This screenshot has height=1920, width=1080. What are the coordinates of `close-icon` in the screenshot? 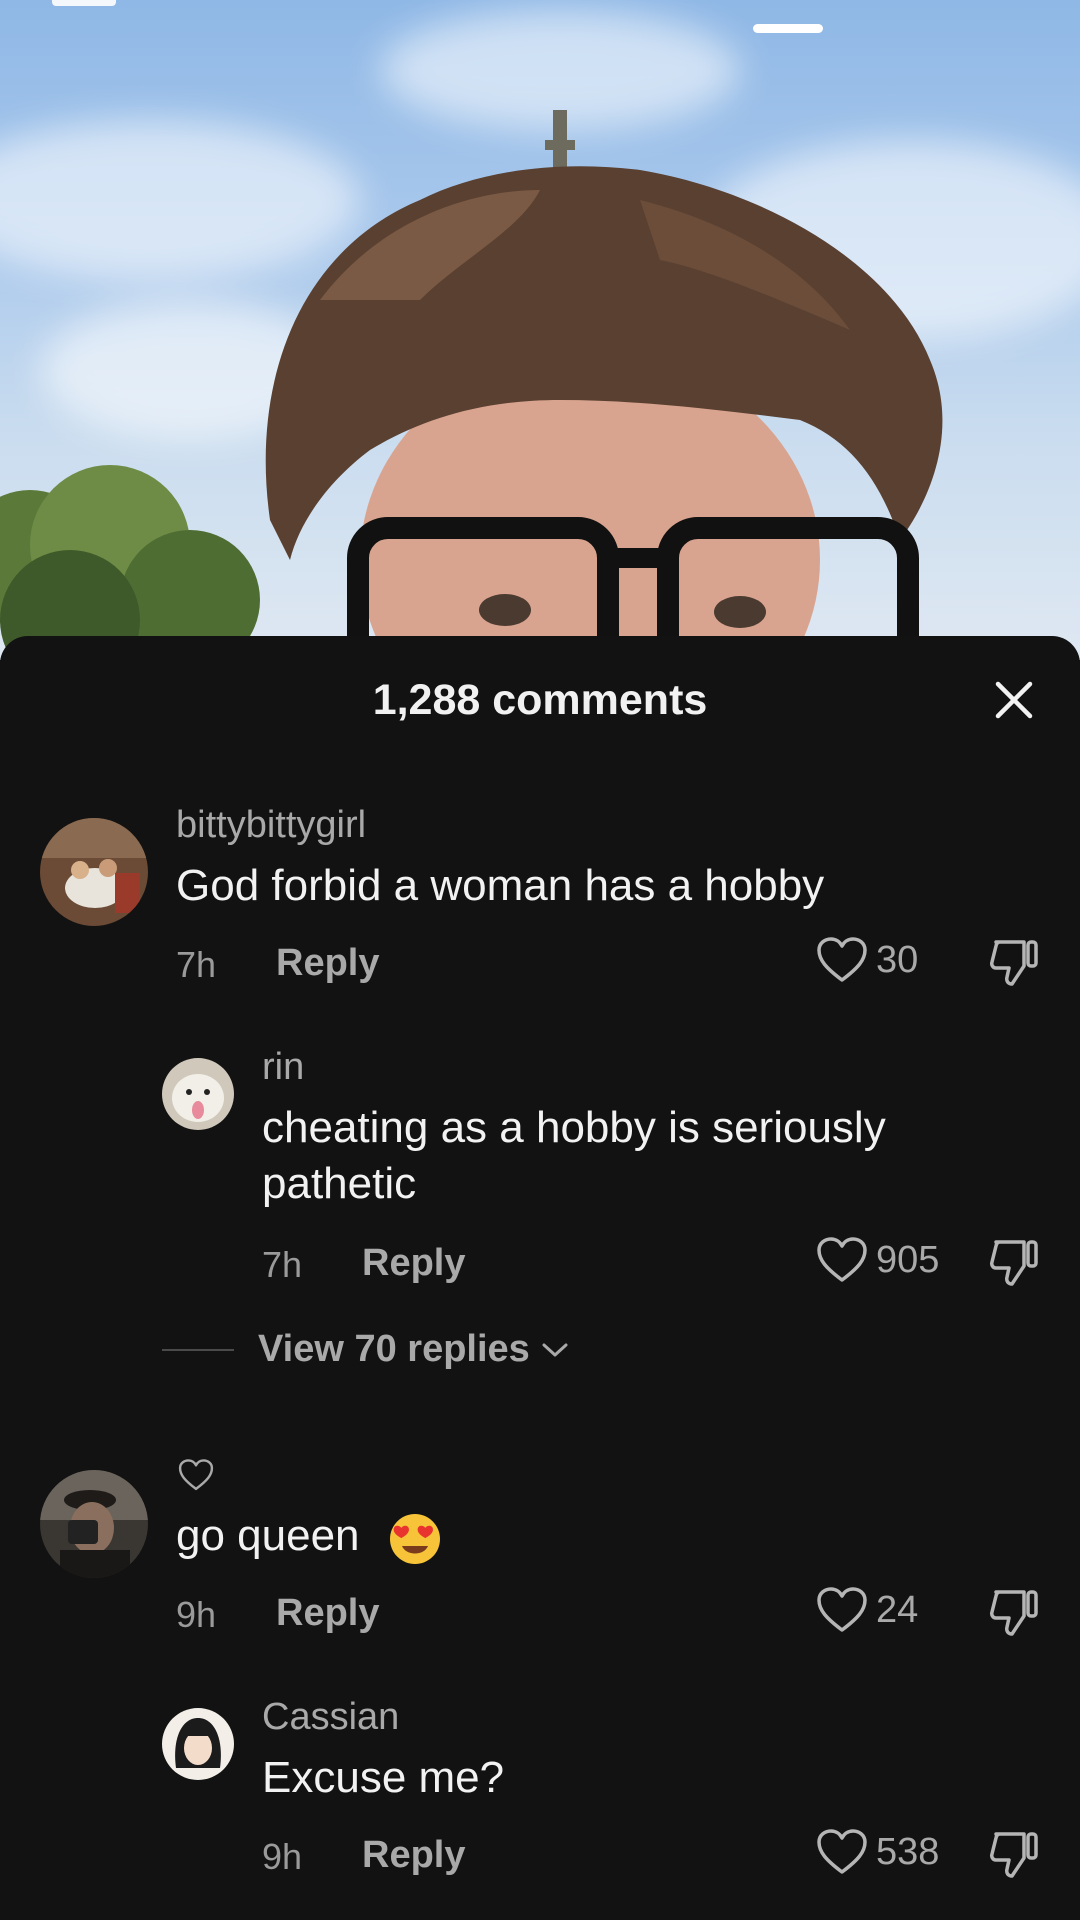 It's located at (1014, 700).